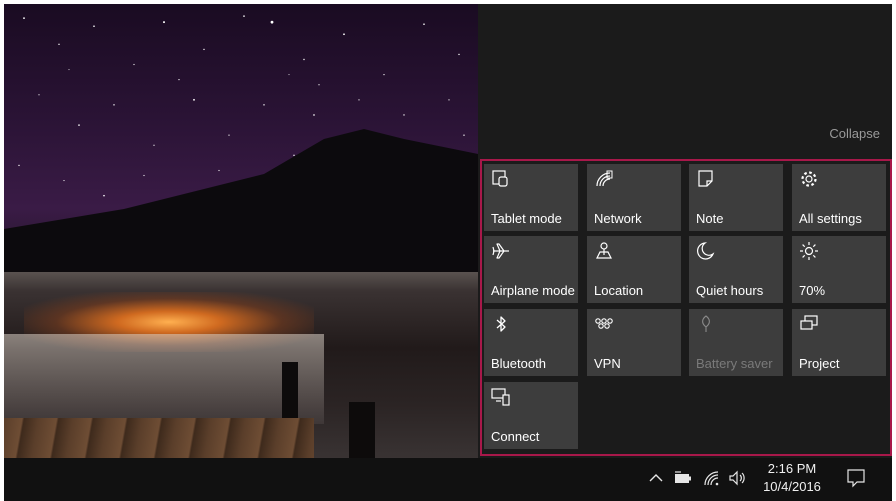  What do you see at coordinates (634, 342) in the screenshot?
I see `tile-vpn: VPN` at bounding box center [634, 342].